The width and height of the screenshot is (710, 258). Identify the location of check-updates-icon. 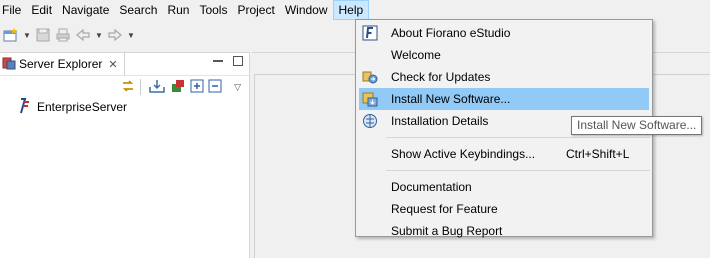
(370, 77).